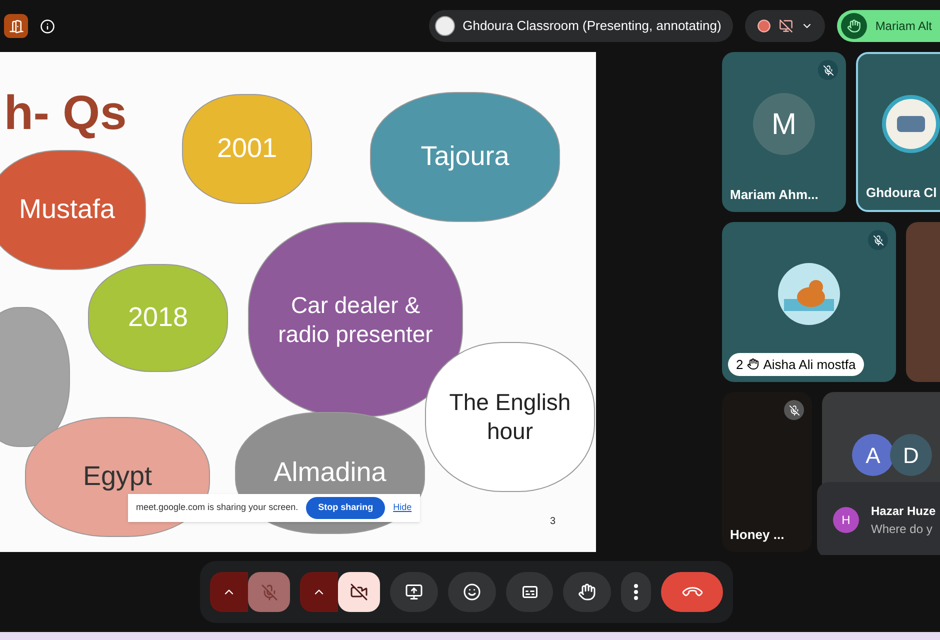  What do you see at coordinates (16, 26) in the screenshot?
I see `door-icon` at bounding box center [16, 26].